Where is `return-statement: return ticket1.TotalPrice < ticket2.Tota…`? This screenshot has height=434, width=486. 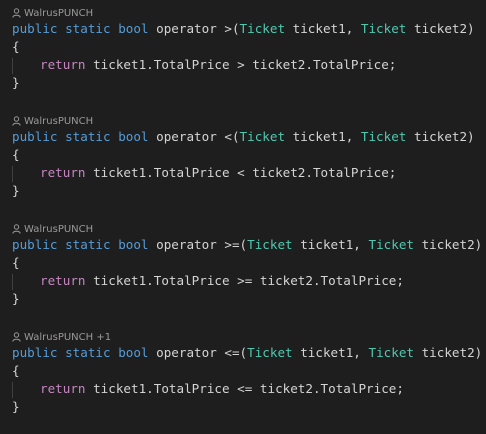 return-statement: return ticket1.TotalPrice < ticket2.Tota… is located at coordinates (204, 173).